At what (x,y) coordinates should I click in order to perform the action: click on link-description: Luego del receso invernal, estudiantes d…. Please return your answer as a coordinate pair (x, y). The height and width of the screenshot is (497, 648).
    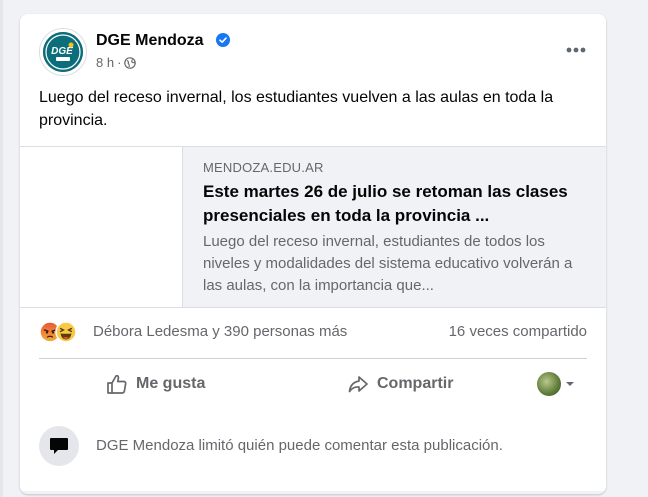
    Looking at the image, I should click on (388, 263).